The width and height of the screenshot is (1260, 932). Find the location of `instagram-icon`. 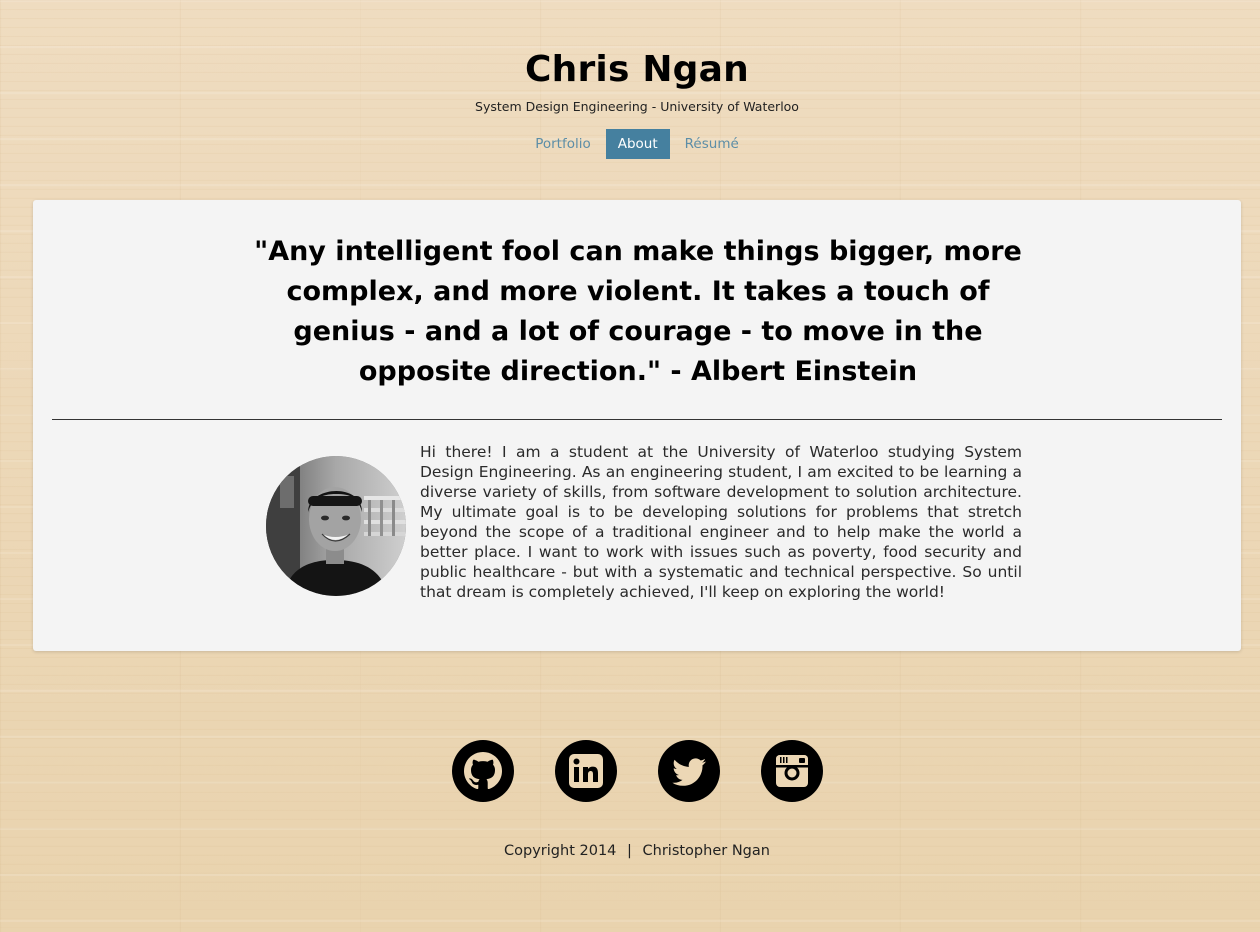

instagram-icon is located at coordinates (791, 771).